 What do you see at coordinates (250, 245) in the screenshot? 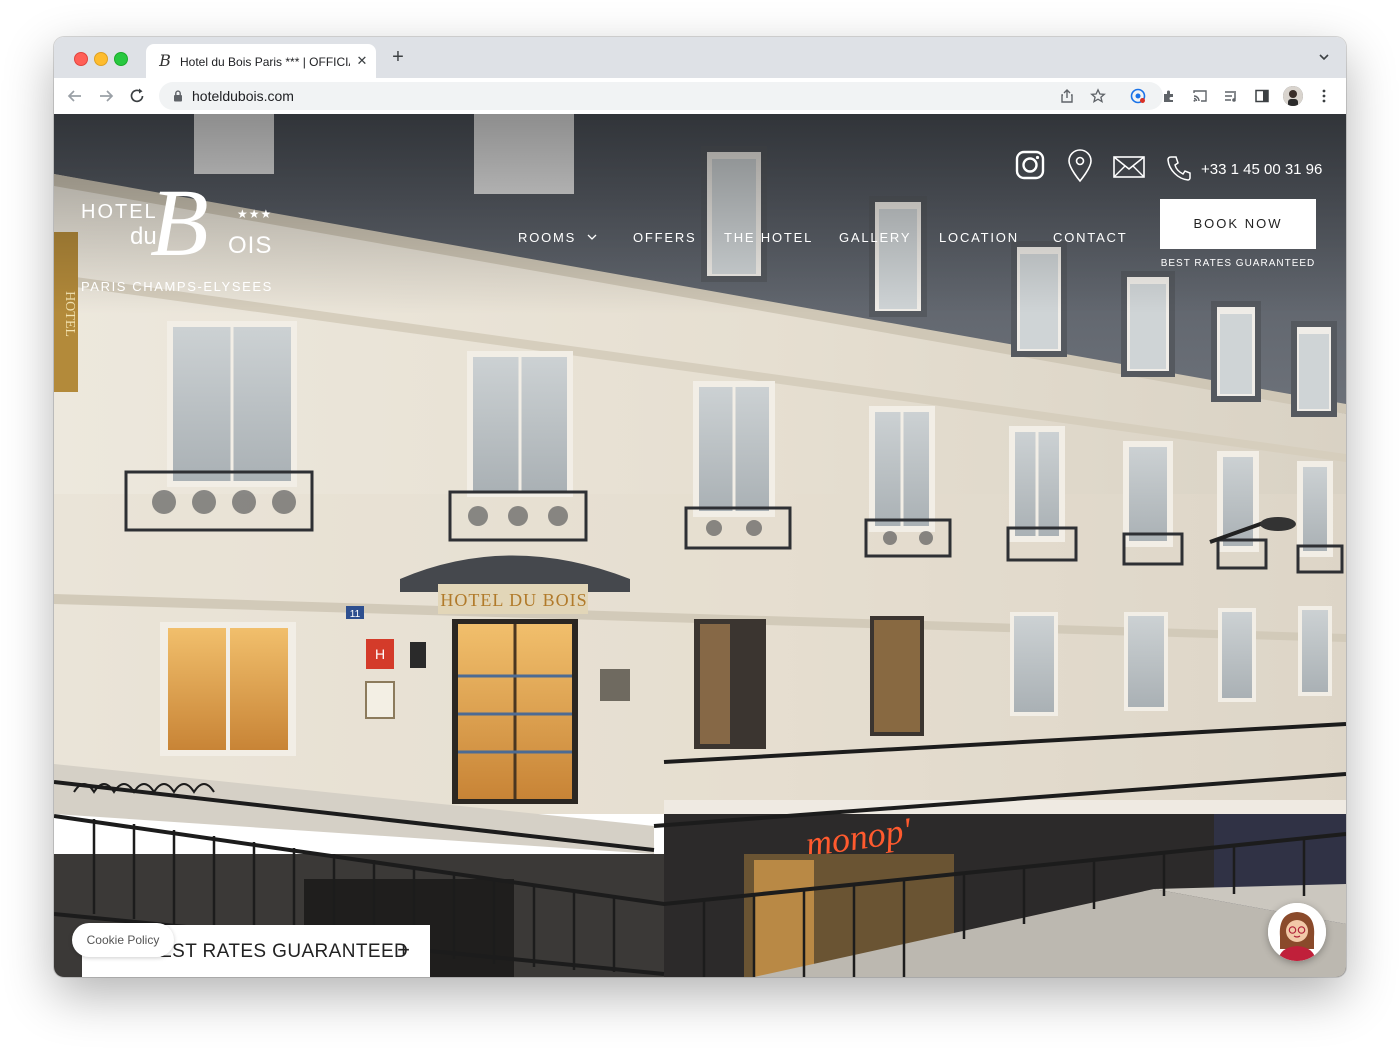
I see `logo-ois-text: OIS` at bounding box center [250, 245].